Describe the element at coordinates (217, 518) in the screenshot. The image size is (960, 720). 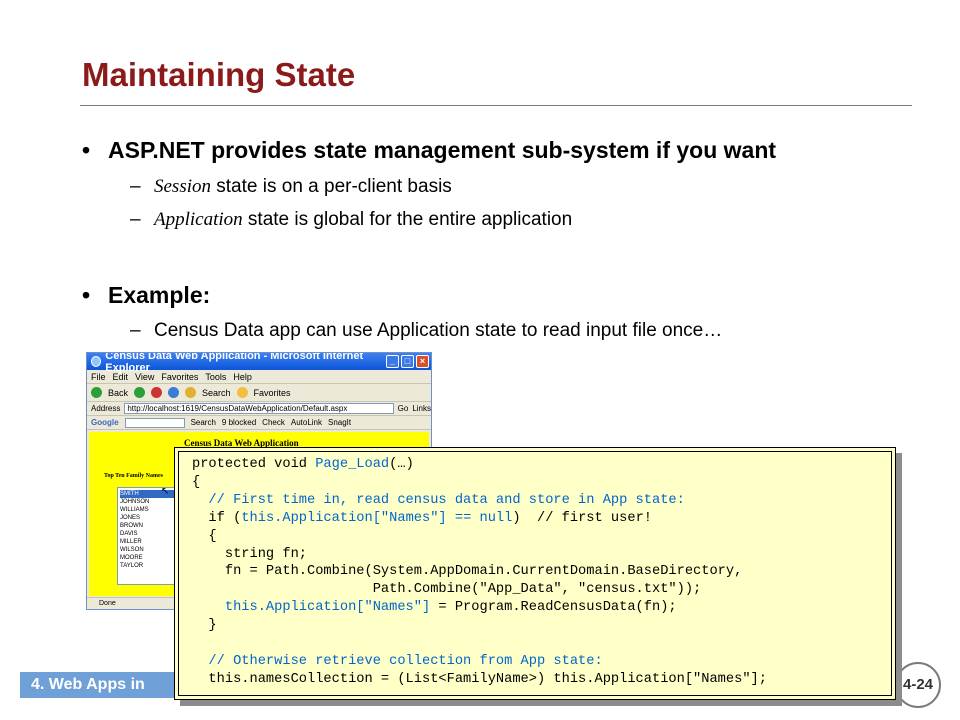
I see `code-text: if (` at that location.